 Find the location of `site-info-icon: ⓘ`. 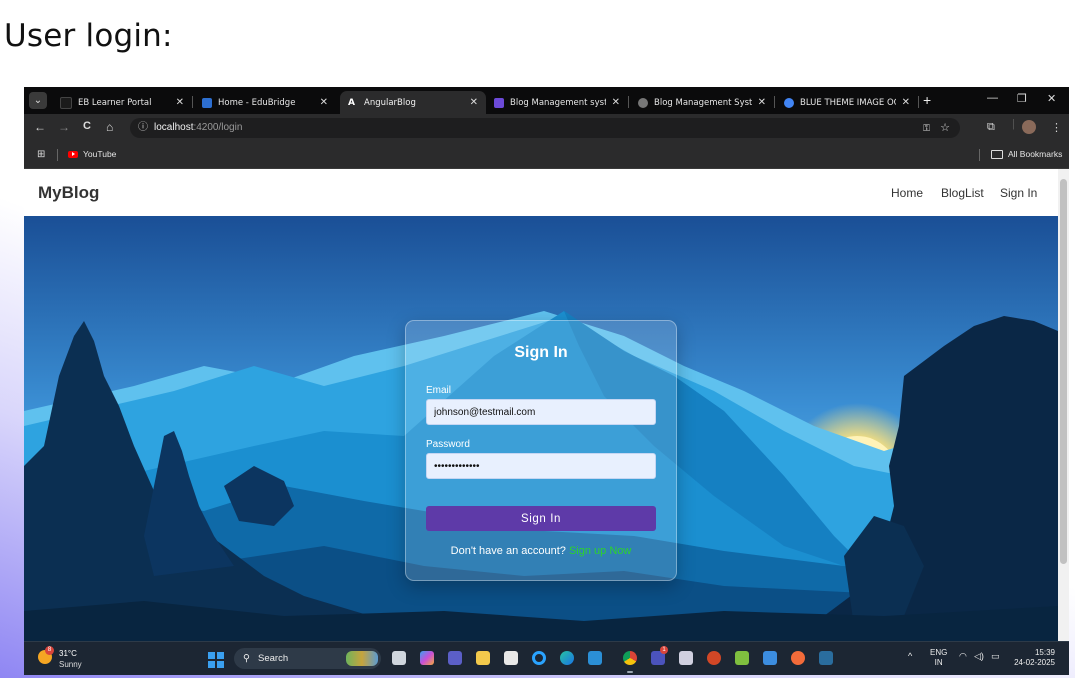

site-info-icon: ⓘ is located at coordinates (143, 128).